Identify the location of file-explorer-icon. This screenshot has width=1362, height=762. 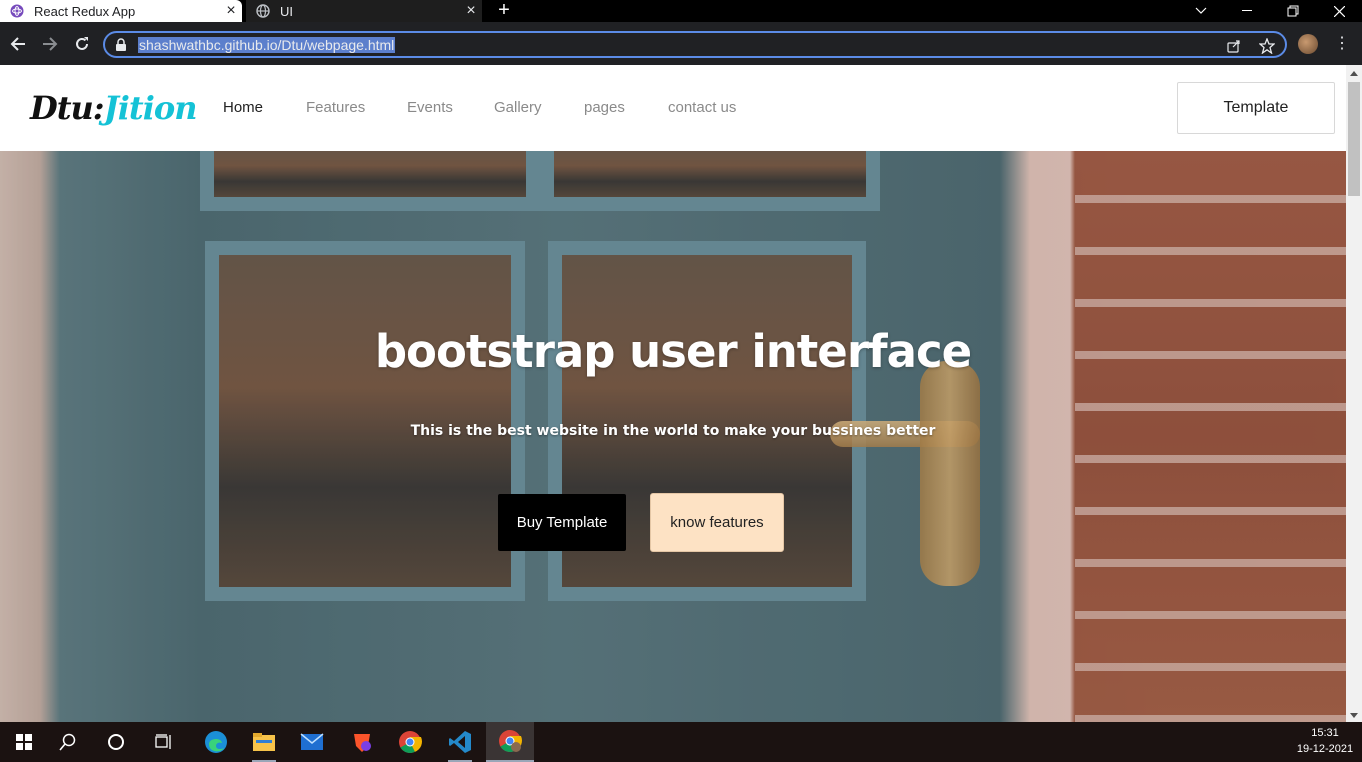
(264, 742).